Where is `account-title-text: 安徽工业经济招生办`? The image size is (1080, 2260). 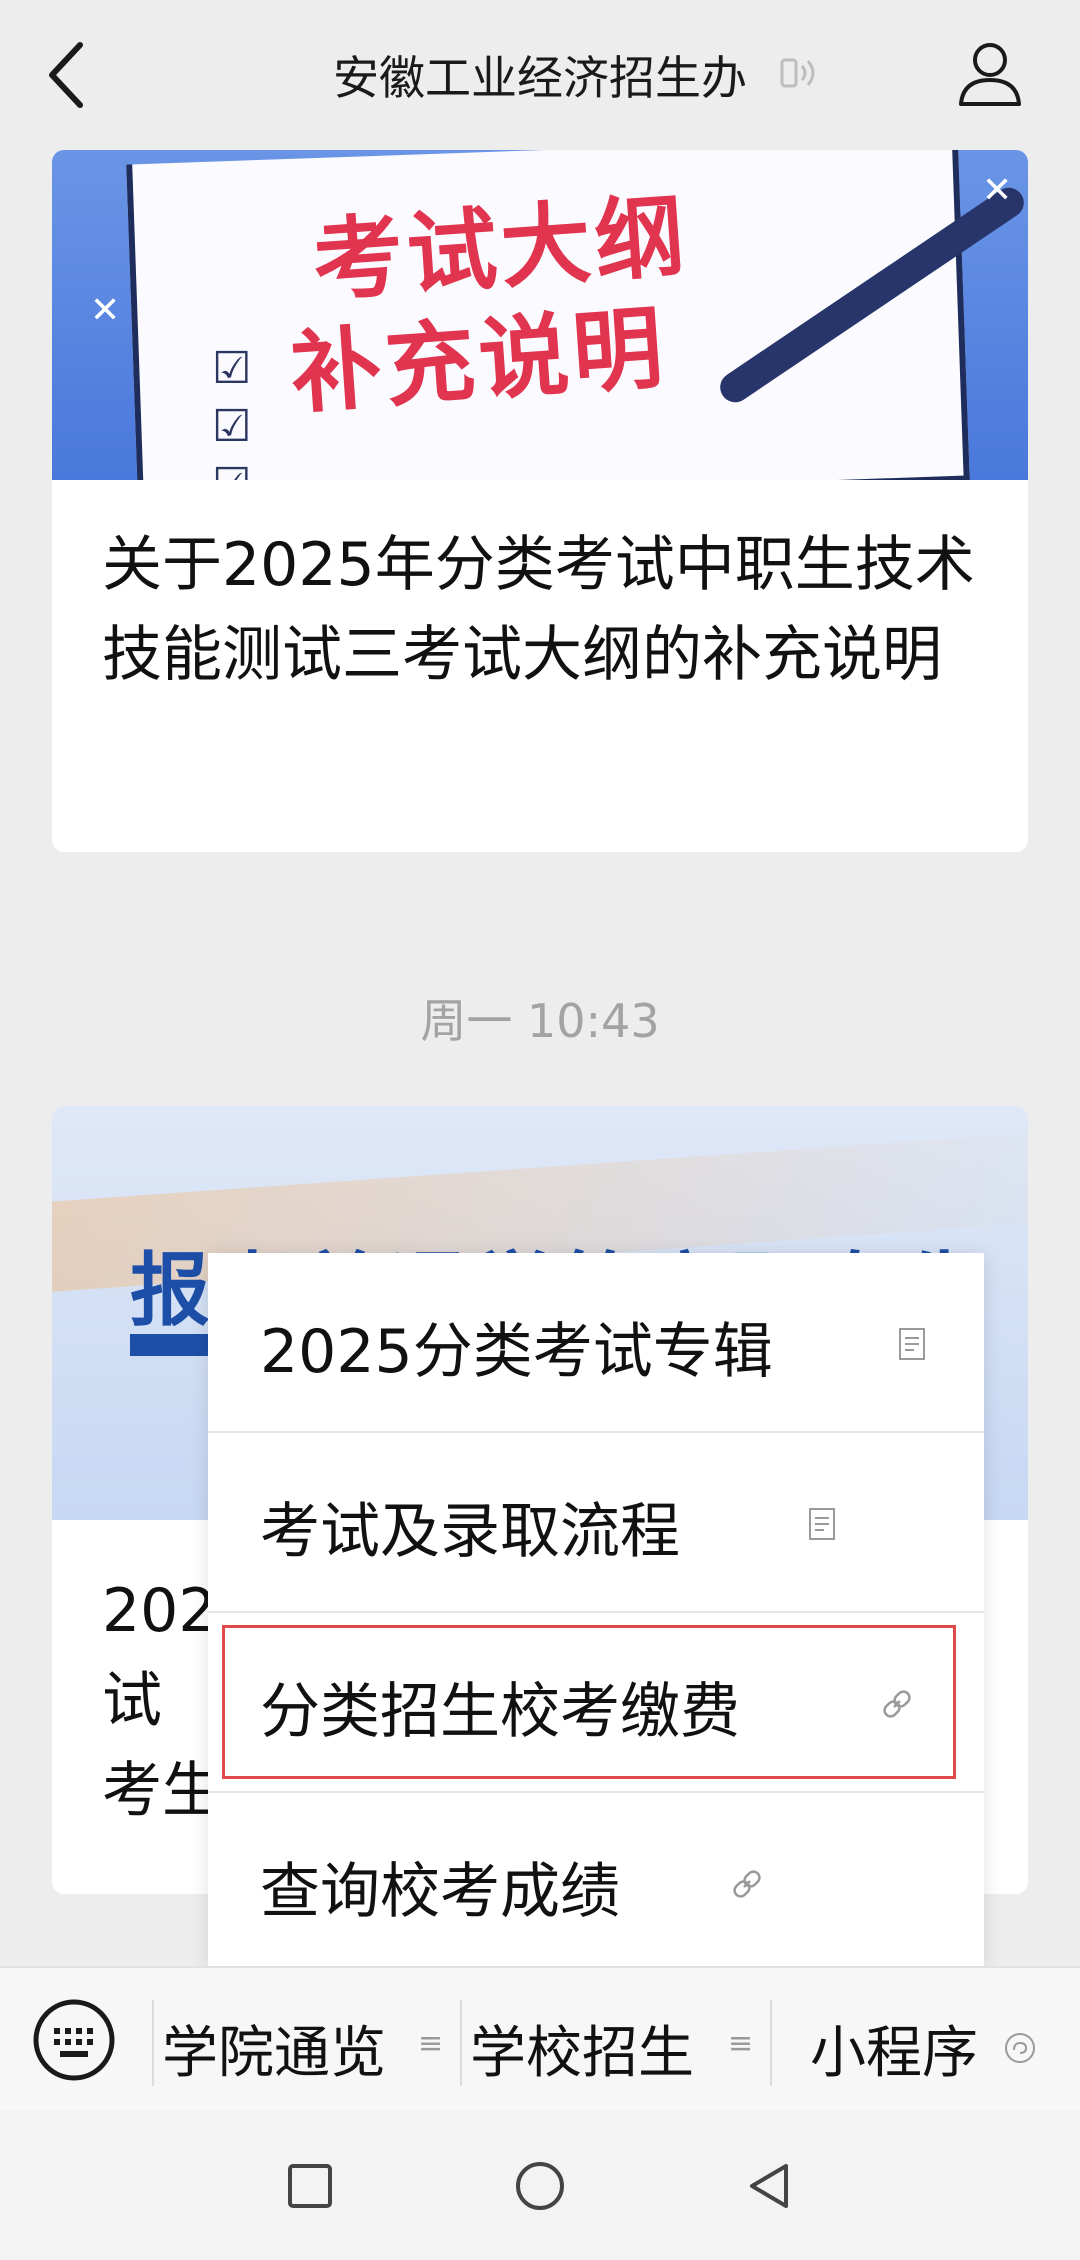 account-title-text: 安徽工业经济招生办 is located at coordinates (540, 78).